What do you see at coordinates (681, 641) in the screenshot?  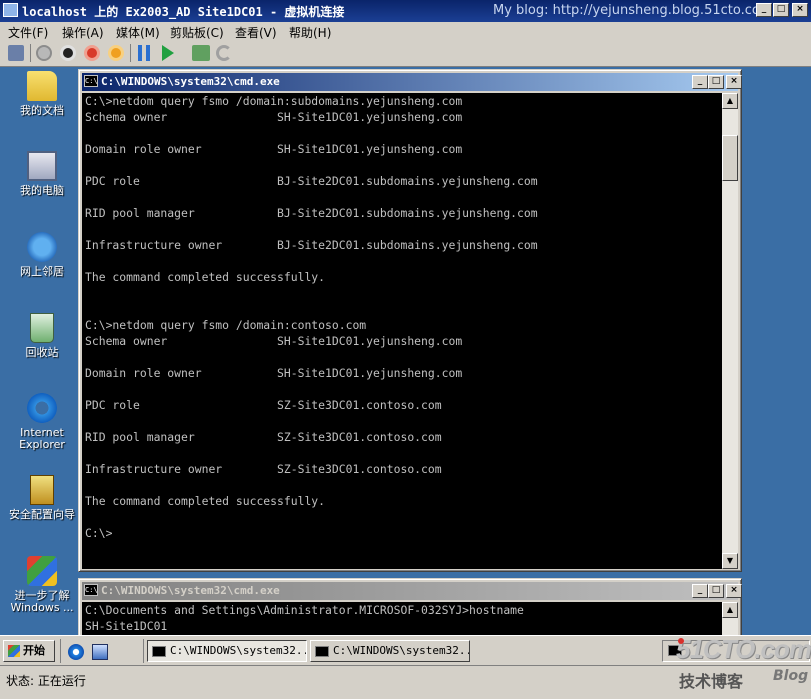 I see `logo-red-dot-icon` at bounding box center [681, 641].